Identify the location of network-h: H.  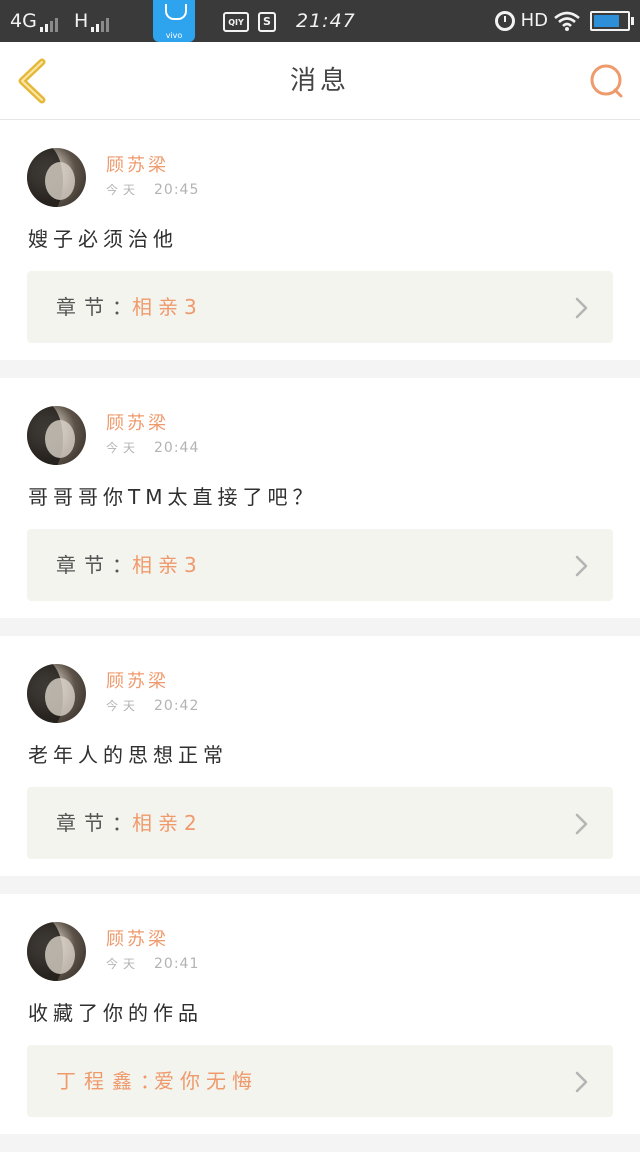
(92, 21).